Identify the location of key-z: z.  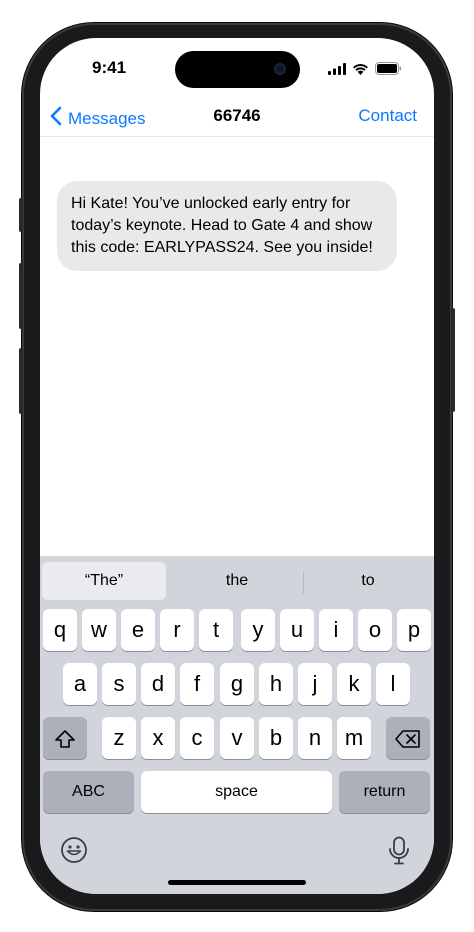
(119, 738).